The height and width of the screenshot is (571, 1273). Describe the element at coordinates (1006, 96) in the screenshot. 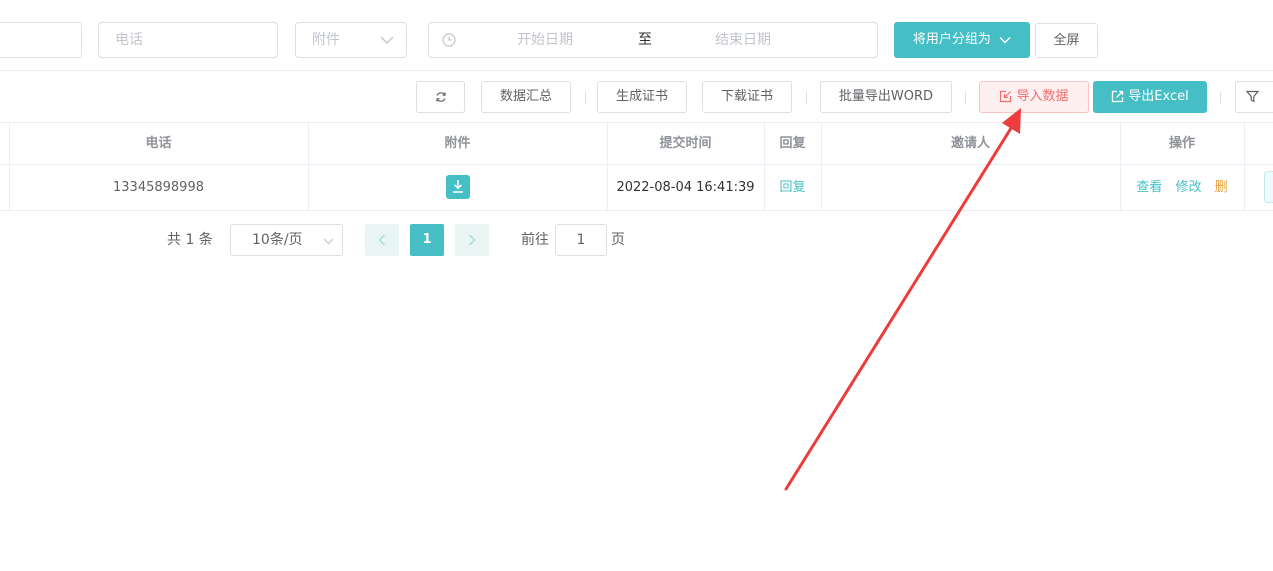

I see `import-icon` at that location.